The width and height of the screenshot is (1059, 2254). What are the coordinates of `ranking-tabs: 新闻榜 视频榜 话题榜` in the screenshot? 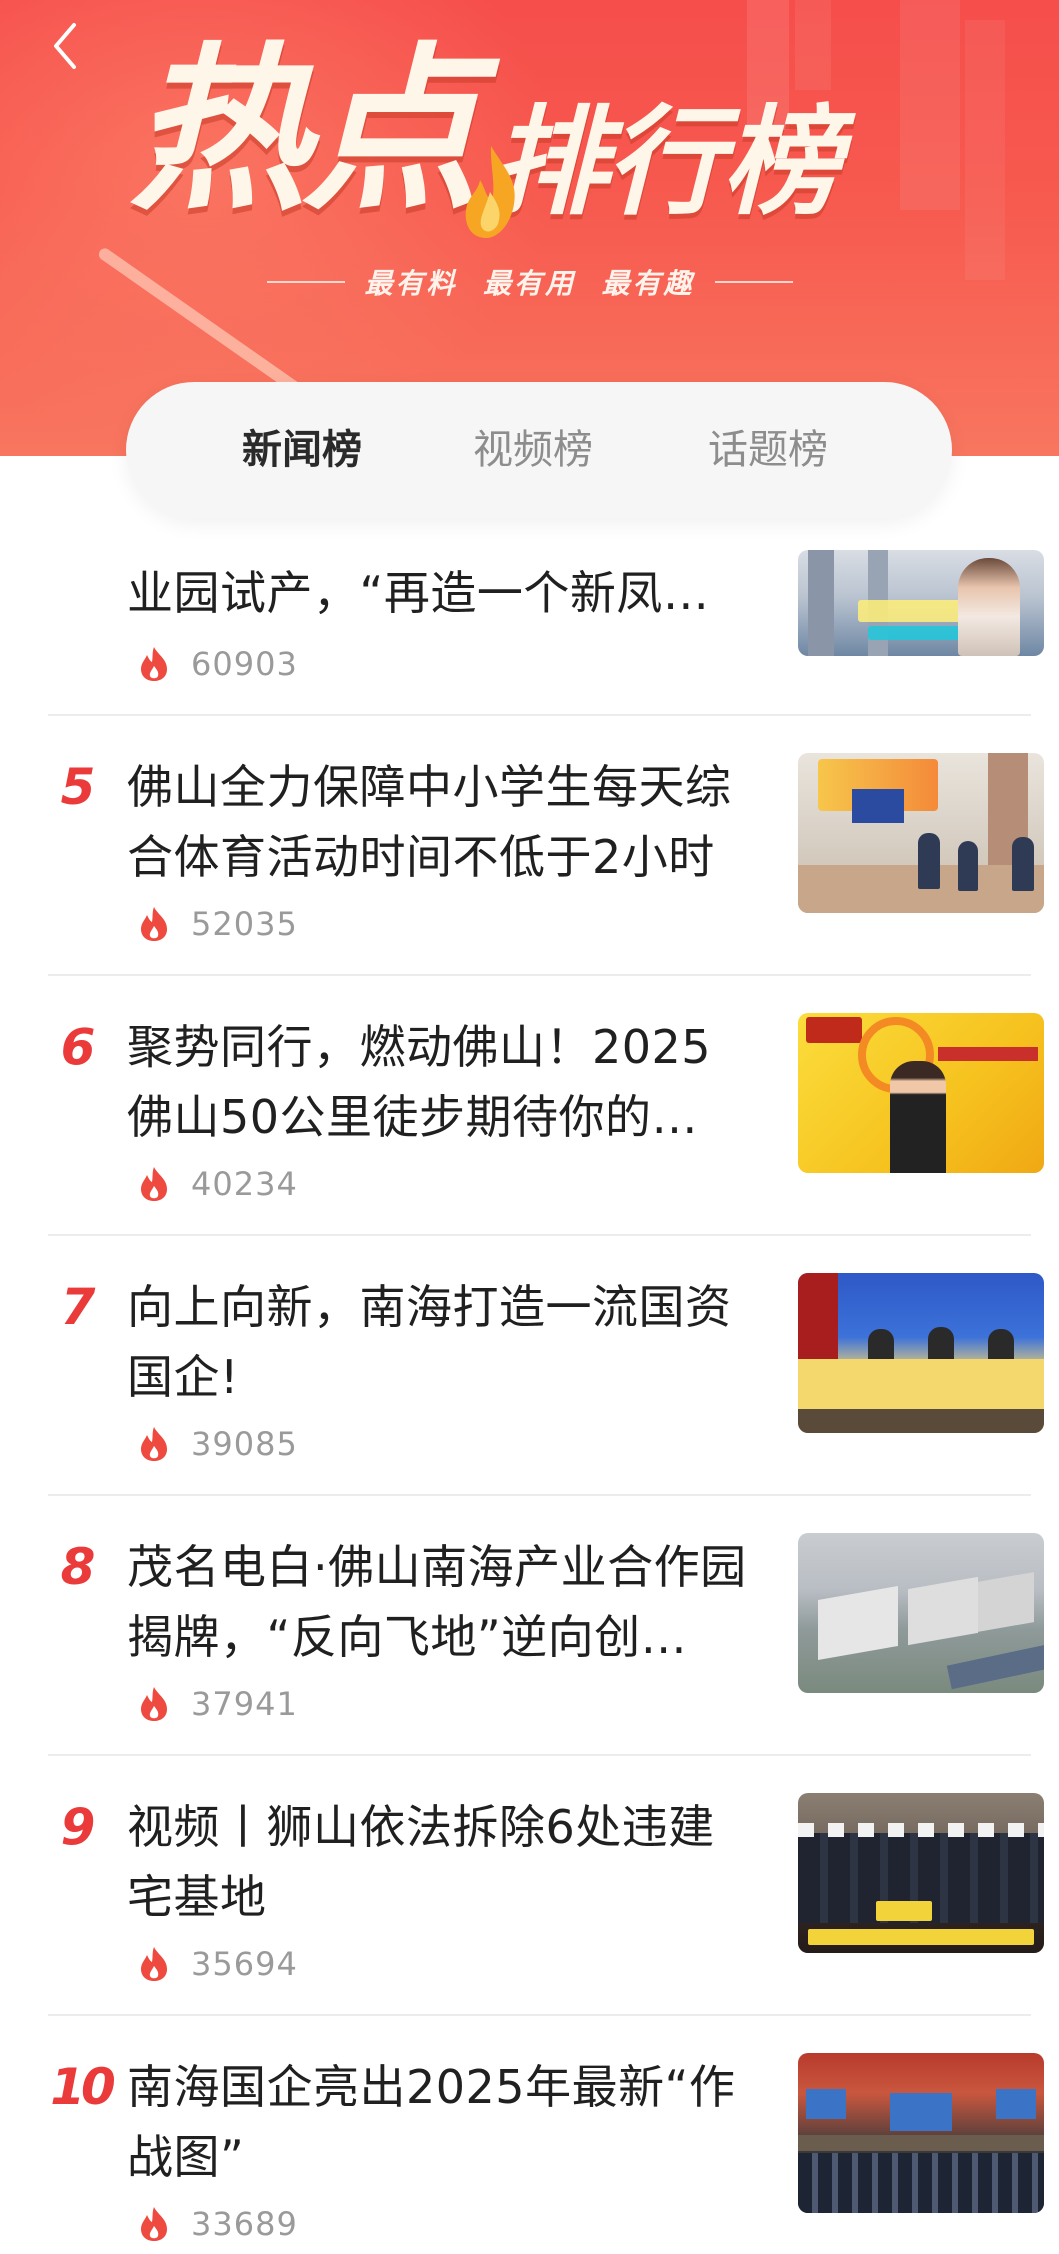 It's located at (539, 450).